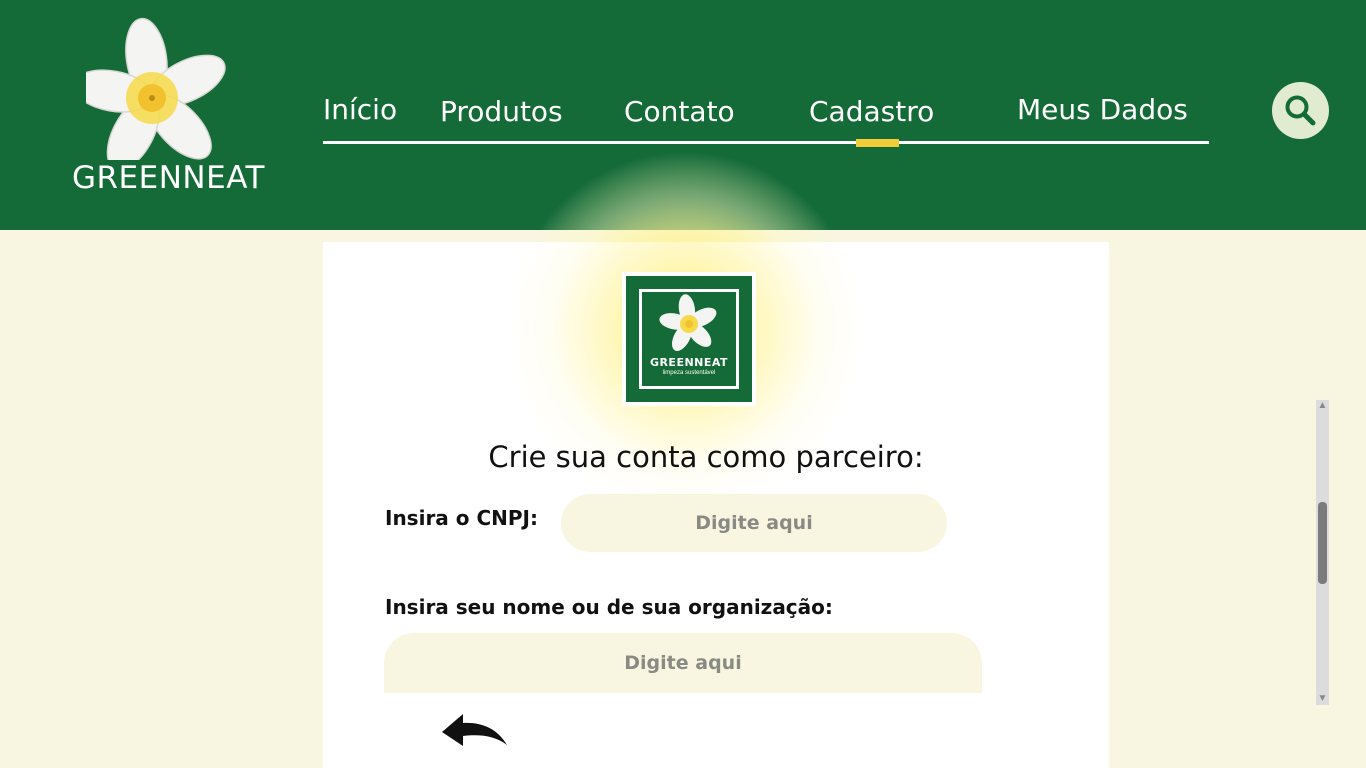  Describe the element at coordinates (754, 523) in the screenshot. I see `cnpj-input` at that location.